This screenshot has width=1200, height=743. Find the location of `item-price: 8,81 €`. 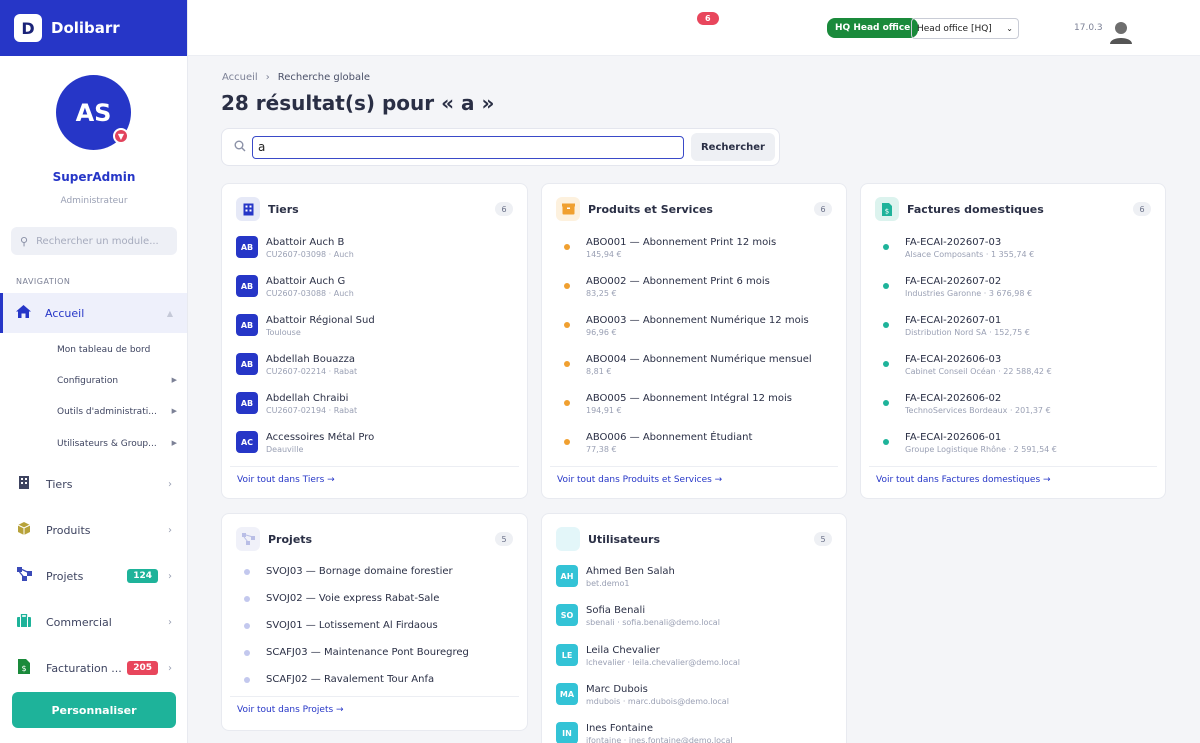

item-price: 8,81 € is located at coordinates (599, 371).